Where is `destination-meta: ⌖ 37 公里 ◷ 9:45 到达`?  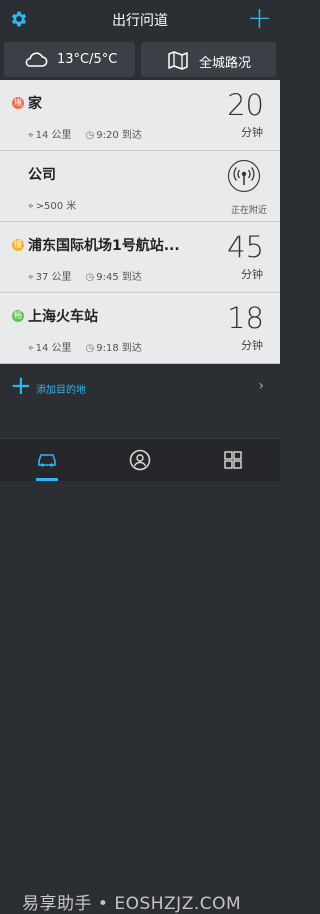 destination-meta: ⌖ 37 公里 ◷ 9:45 到达 is located at coordinates (85, 275).